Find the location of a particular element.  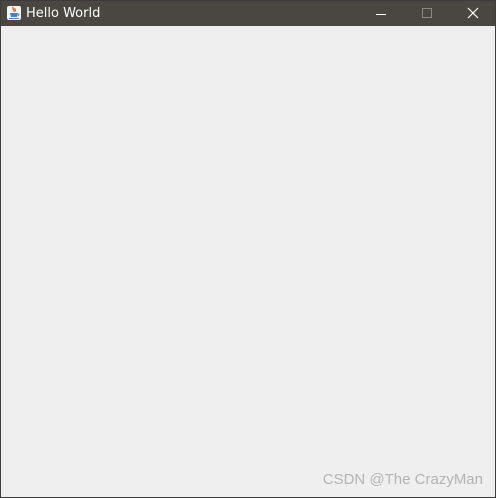

maximize-button is located at coordinates (427, 13).